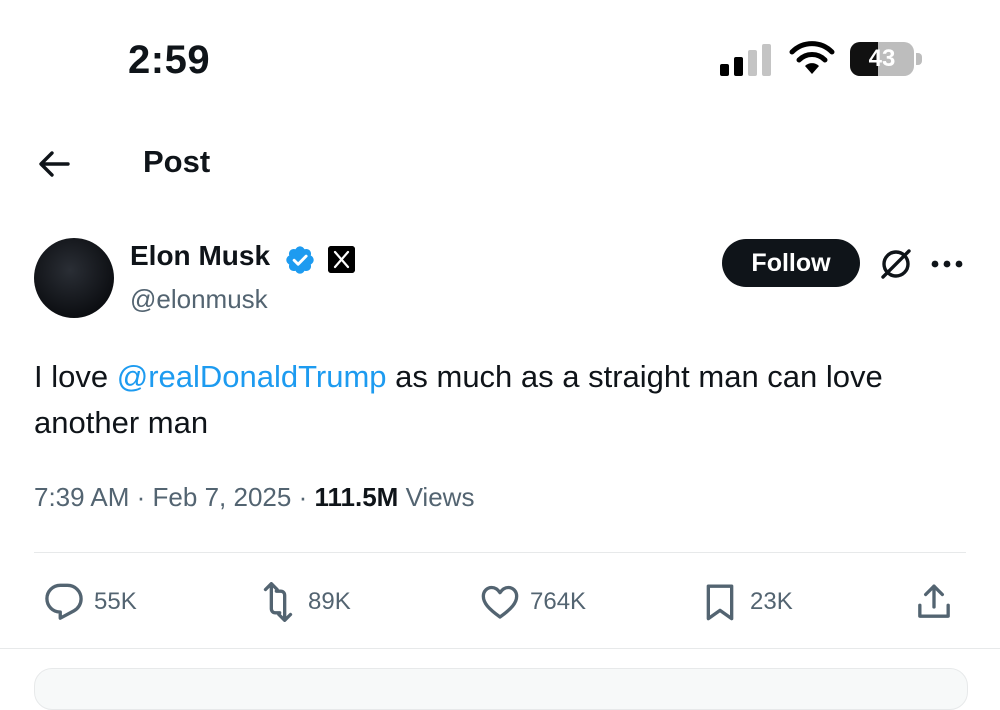  I want to click on bookmark-button: 23K, so click(746, 602).